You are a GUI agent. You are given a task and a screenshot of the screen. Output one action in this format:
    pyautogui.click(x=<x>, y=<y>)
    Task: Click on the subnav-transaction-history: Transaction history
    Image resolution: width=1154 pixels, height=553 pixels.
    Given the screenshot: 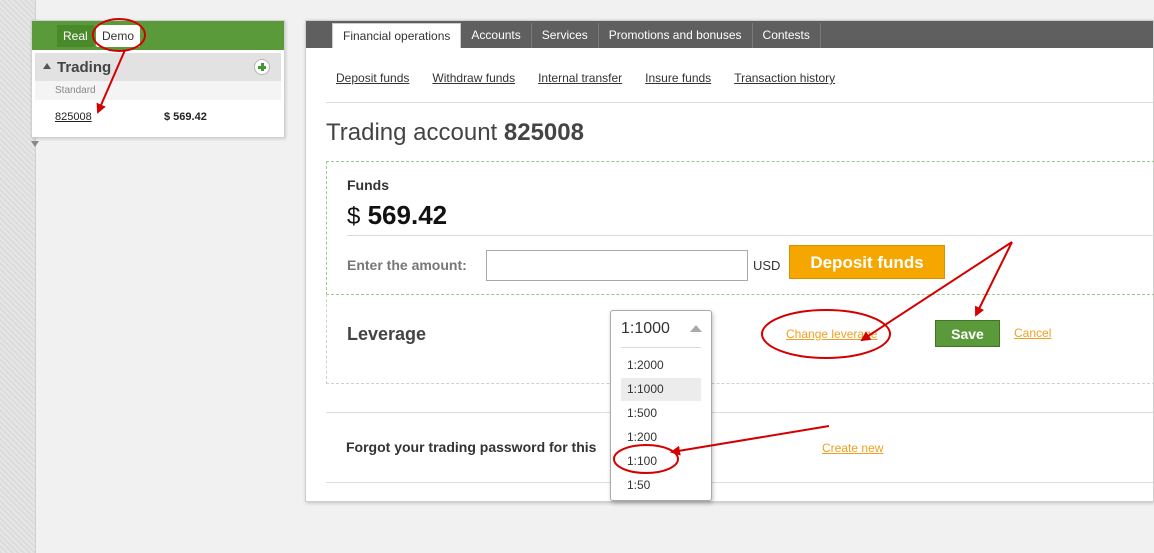 What is the action you would take?
    pyautogui.click(x=784, y=78)
    